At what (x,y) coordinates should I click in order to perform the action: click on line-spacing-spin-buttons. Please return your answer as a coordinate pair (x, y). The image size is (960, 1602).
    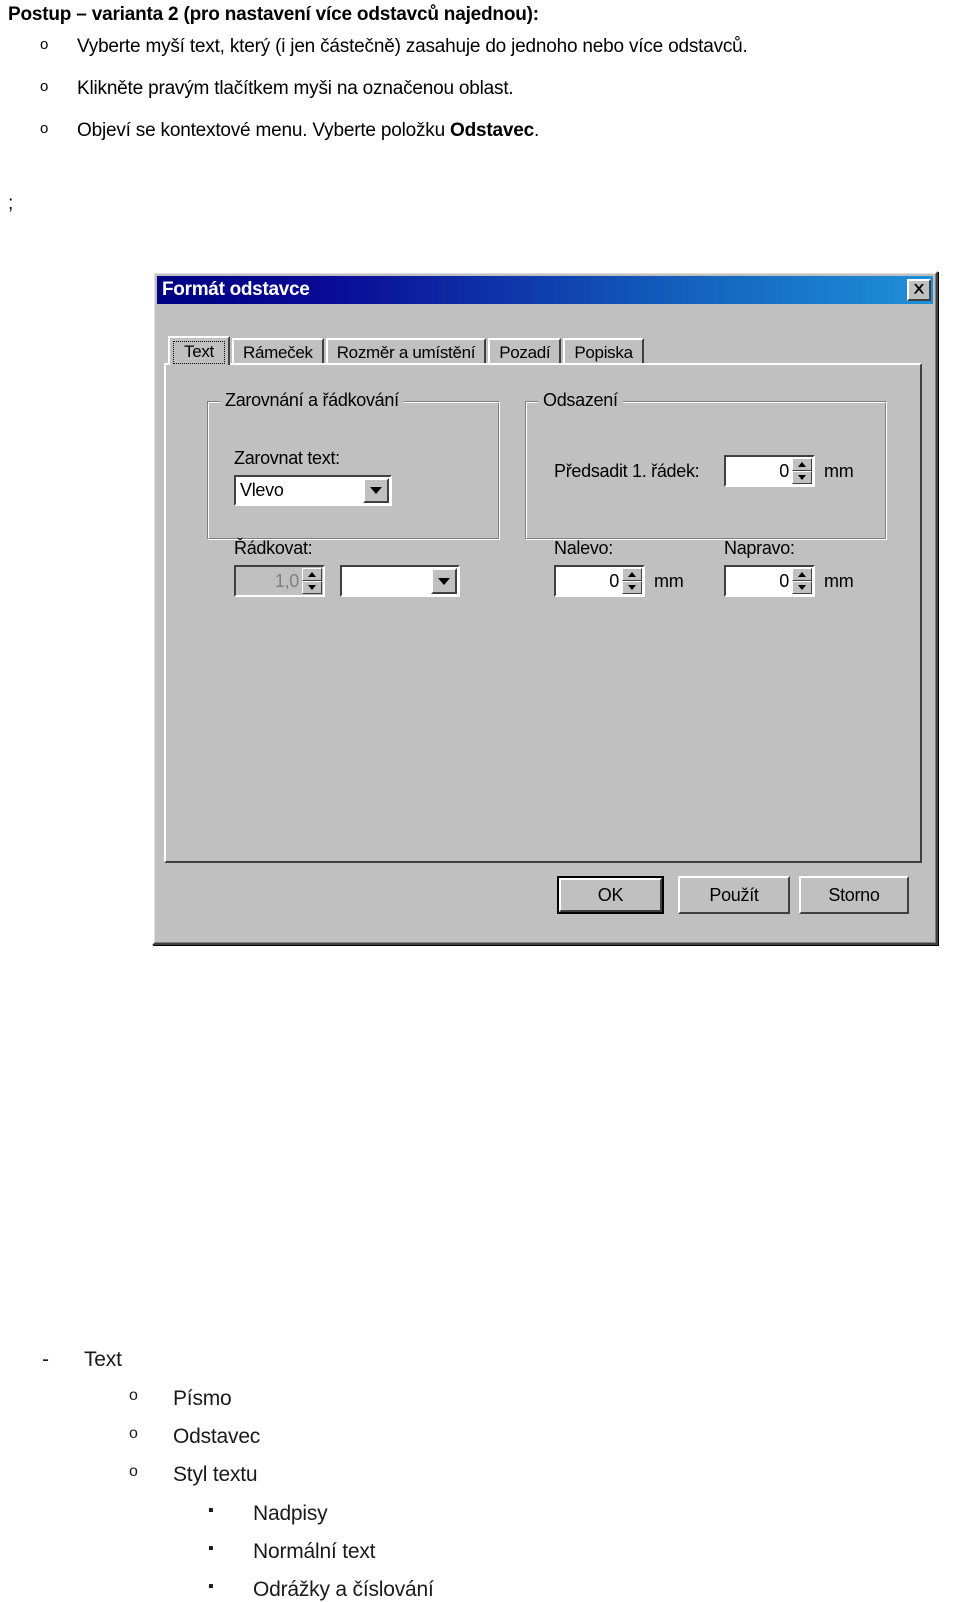
    Looking at the image, I should click on (312, 581).